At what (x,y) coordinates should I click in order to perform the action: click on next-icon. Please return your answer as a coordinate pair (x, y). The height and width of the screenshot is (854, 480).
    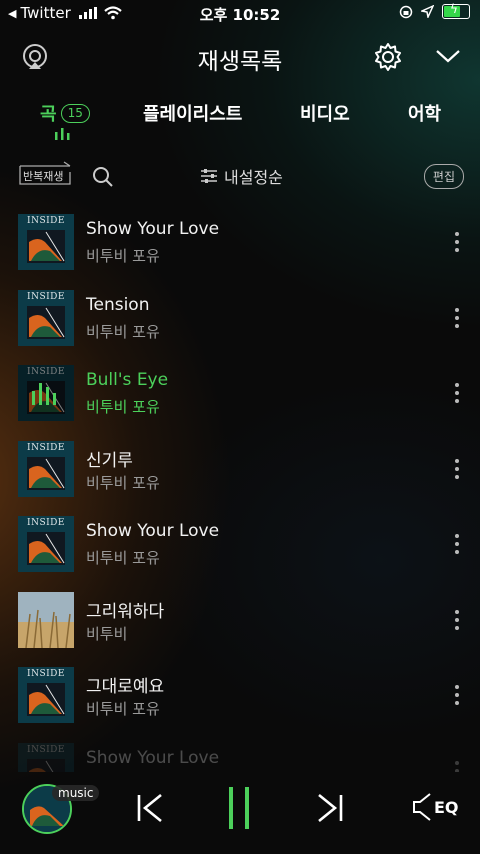
    Looking at the image, I should click on (330, 808).